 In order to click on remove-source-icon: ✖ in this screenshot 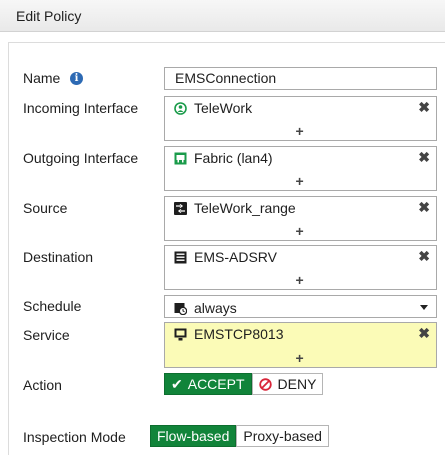, I will do `click(424, 207)`.